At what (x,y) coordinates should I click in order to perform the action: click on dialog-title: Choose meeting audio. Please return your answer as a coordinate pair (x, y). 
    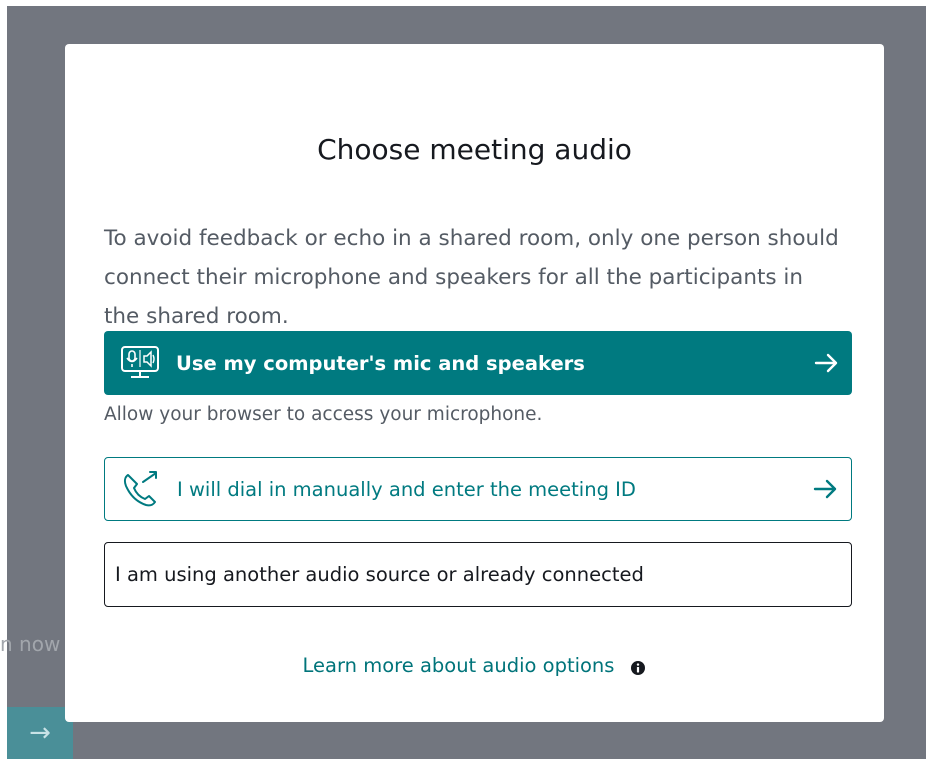
    Looking at the image, I should click on (474, 149).